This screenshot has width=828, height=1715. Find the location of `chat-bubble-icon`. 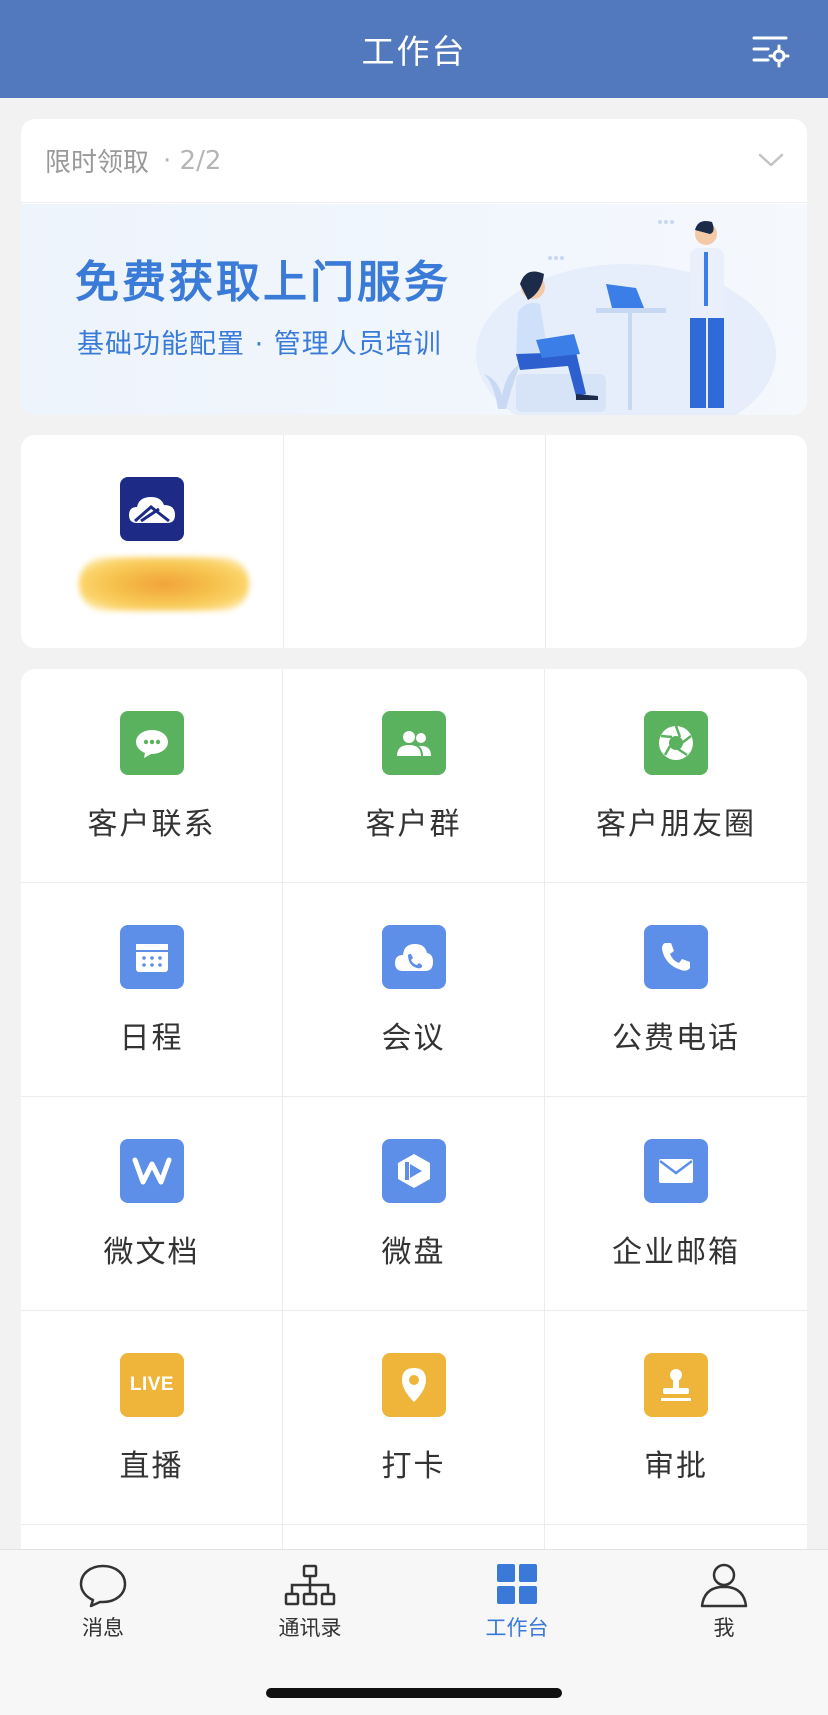

chat-bubble-icon is located at coordinates (152, 743).